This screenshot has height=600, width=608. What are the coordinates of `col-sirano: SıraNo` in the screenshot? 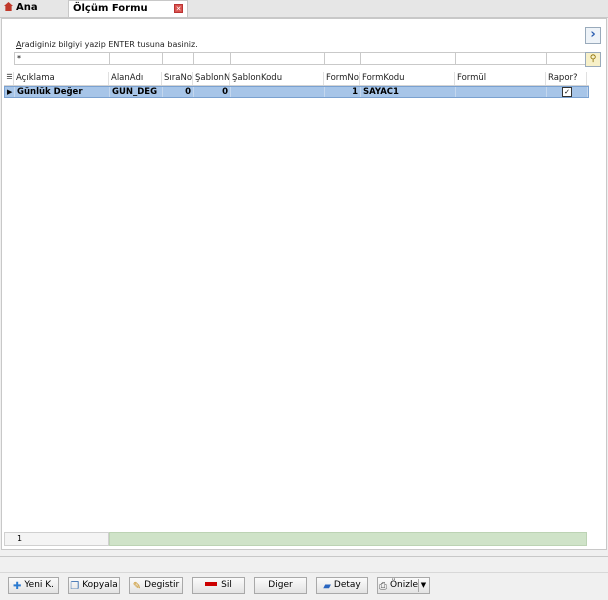 It's located at (177, 78).